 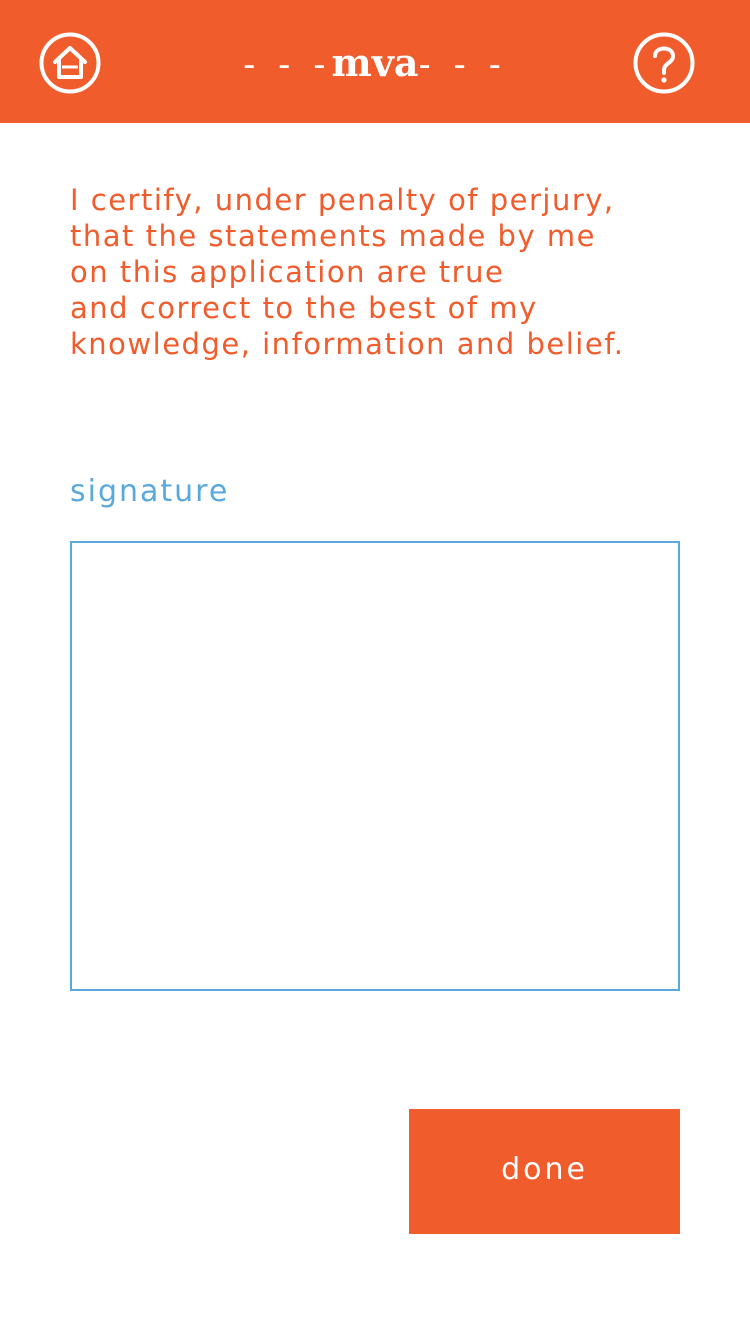 What do you see at coordinates (150, 491) in the screenshot?
I see `signature-label: signature` at bounding box center [150, 491].